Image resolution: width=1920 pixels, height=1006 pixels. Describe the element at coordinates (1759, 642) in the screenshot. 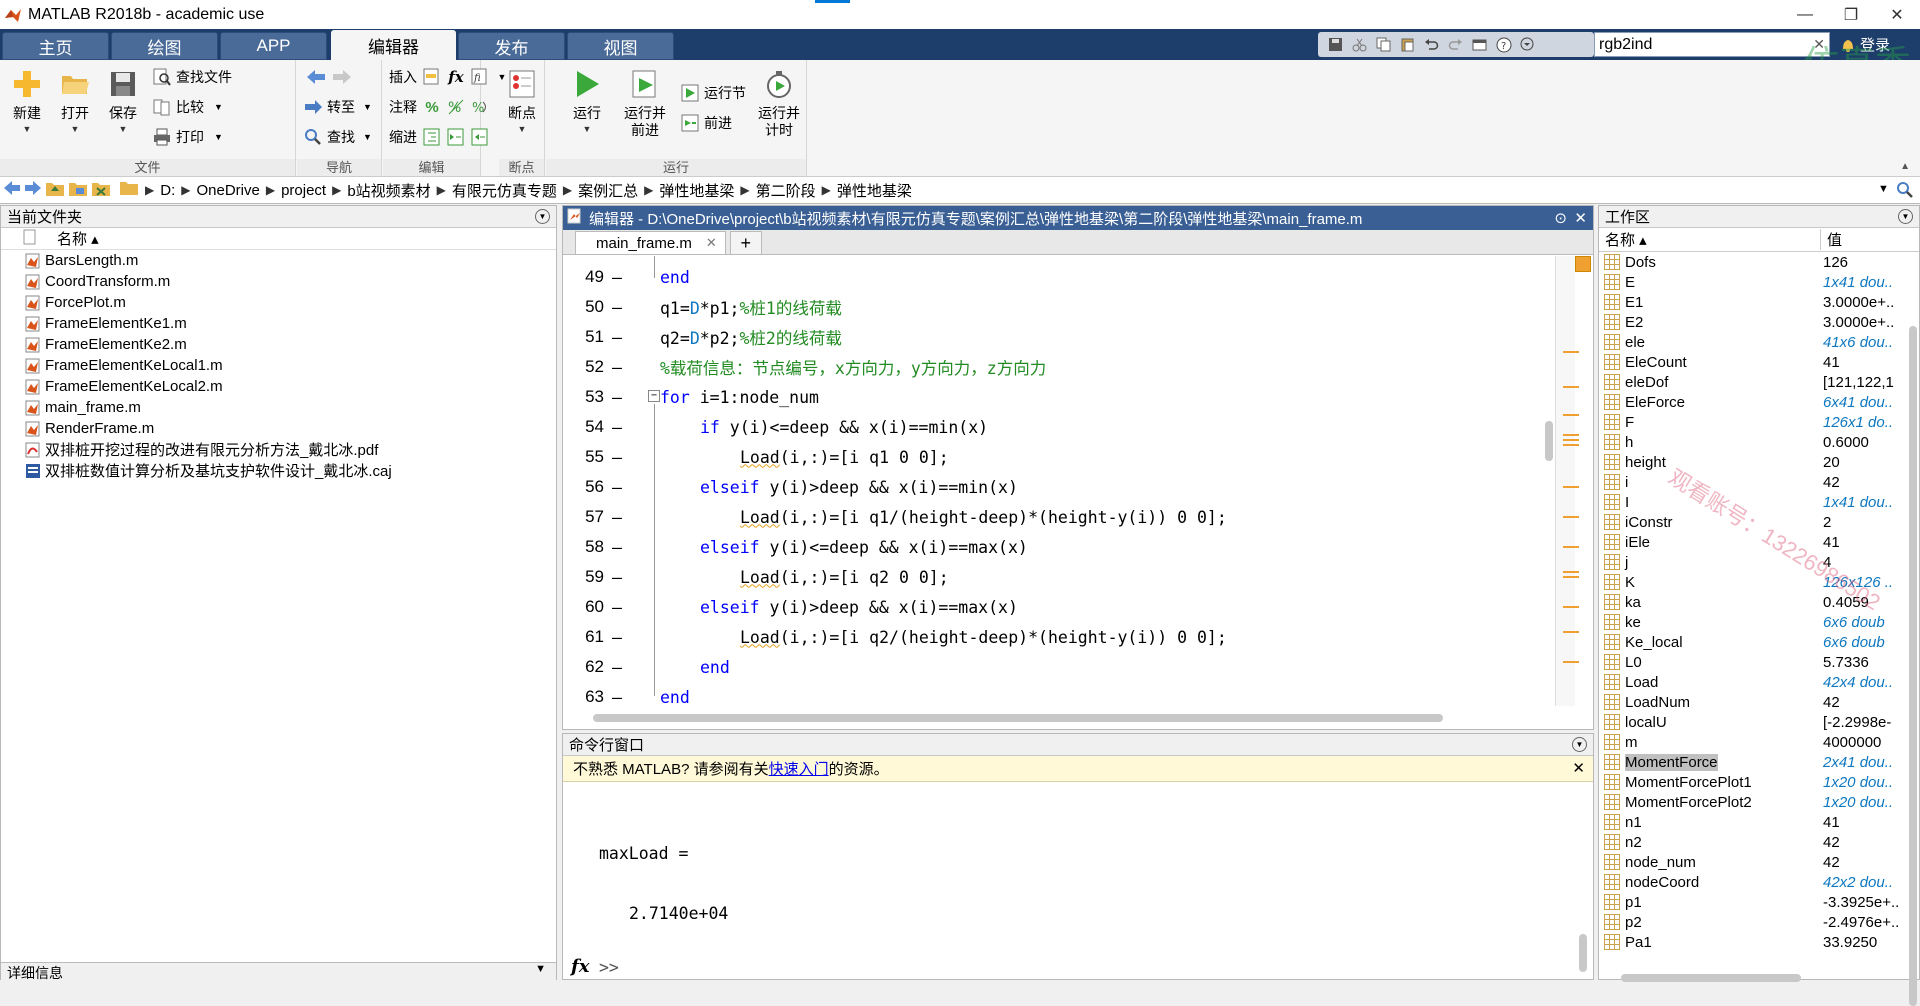

I see `workspace-variable-row: Ke_local 6x6 doub` at that location.